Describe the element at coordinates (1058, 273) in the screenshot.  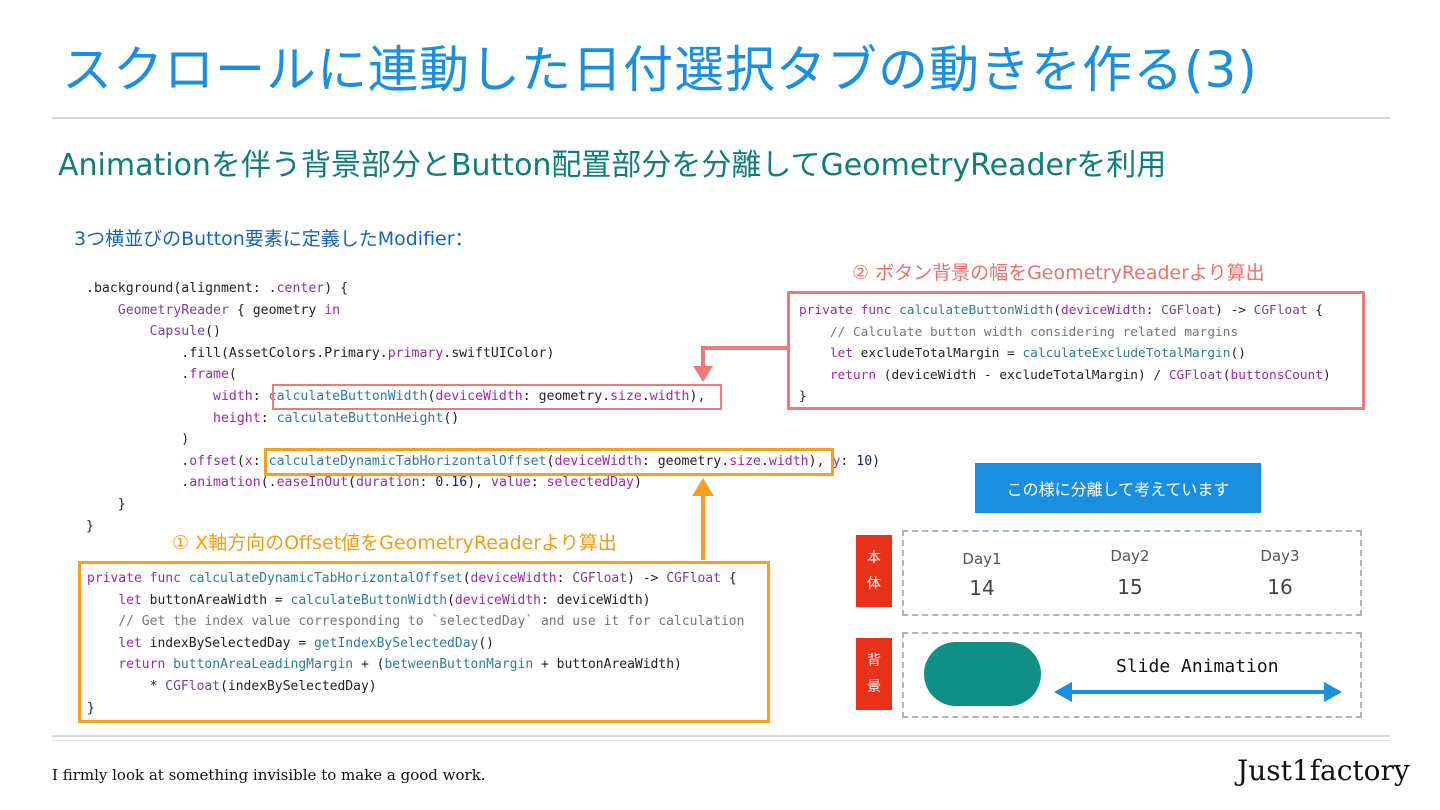
I see `width-calc-label: ② ボタン背景の幅をGeometryReaderより算出` at that location.